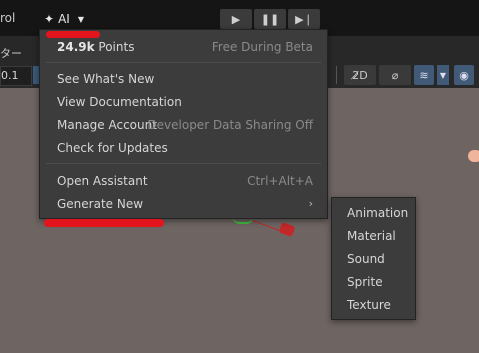  Describe the element at coordinates (11, 53) in the screenshot. I see `panel-title-fragment: ター` at that location.